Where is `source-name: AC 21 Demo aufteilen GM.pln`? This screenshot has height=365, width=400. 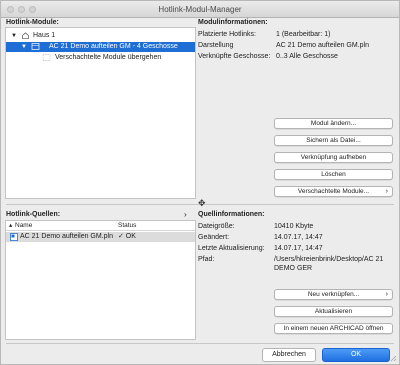 source-name: AC 21 Demo aufteilen GM.pln is located at coordinates (66, 236).